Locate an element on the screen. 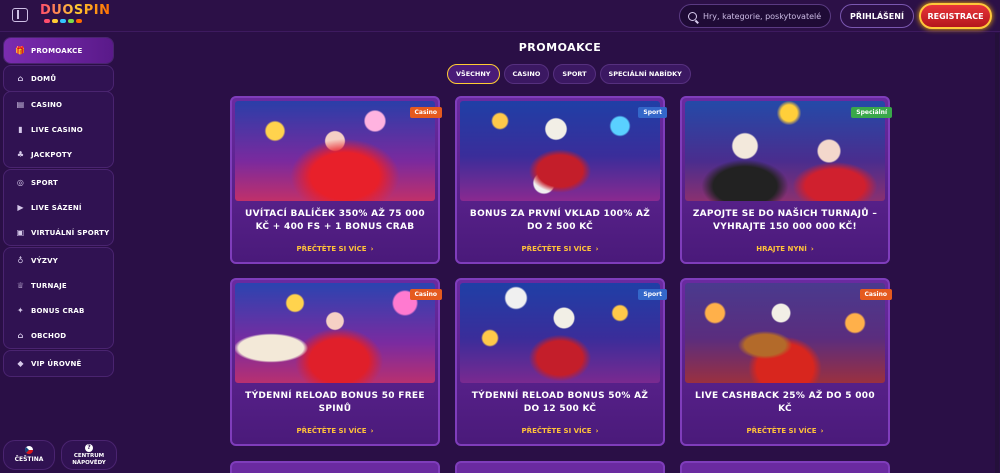 The width and height of the screenshot is (1000, 473). sidebar-item-label: BONUS CRAB is located at coordinates (58, 310).